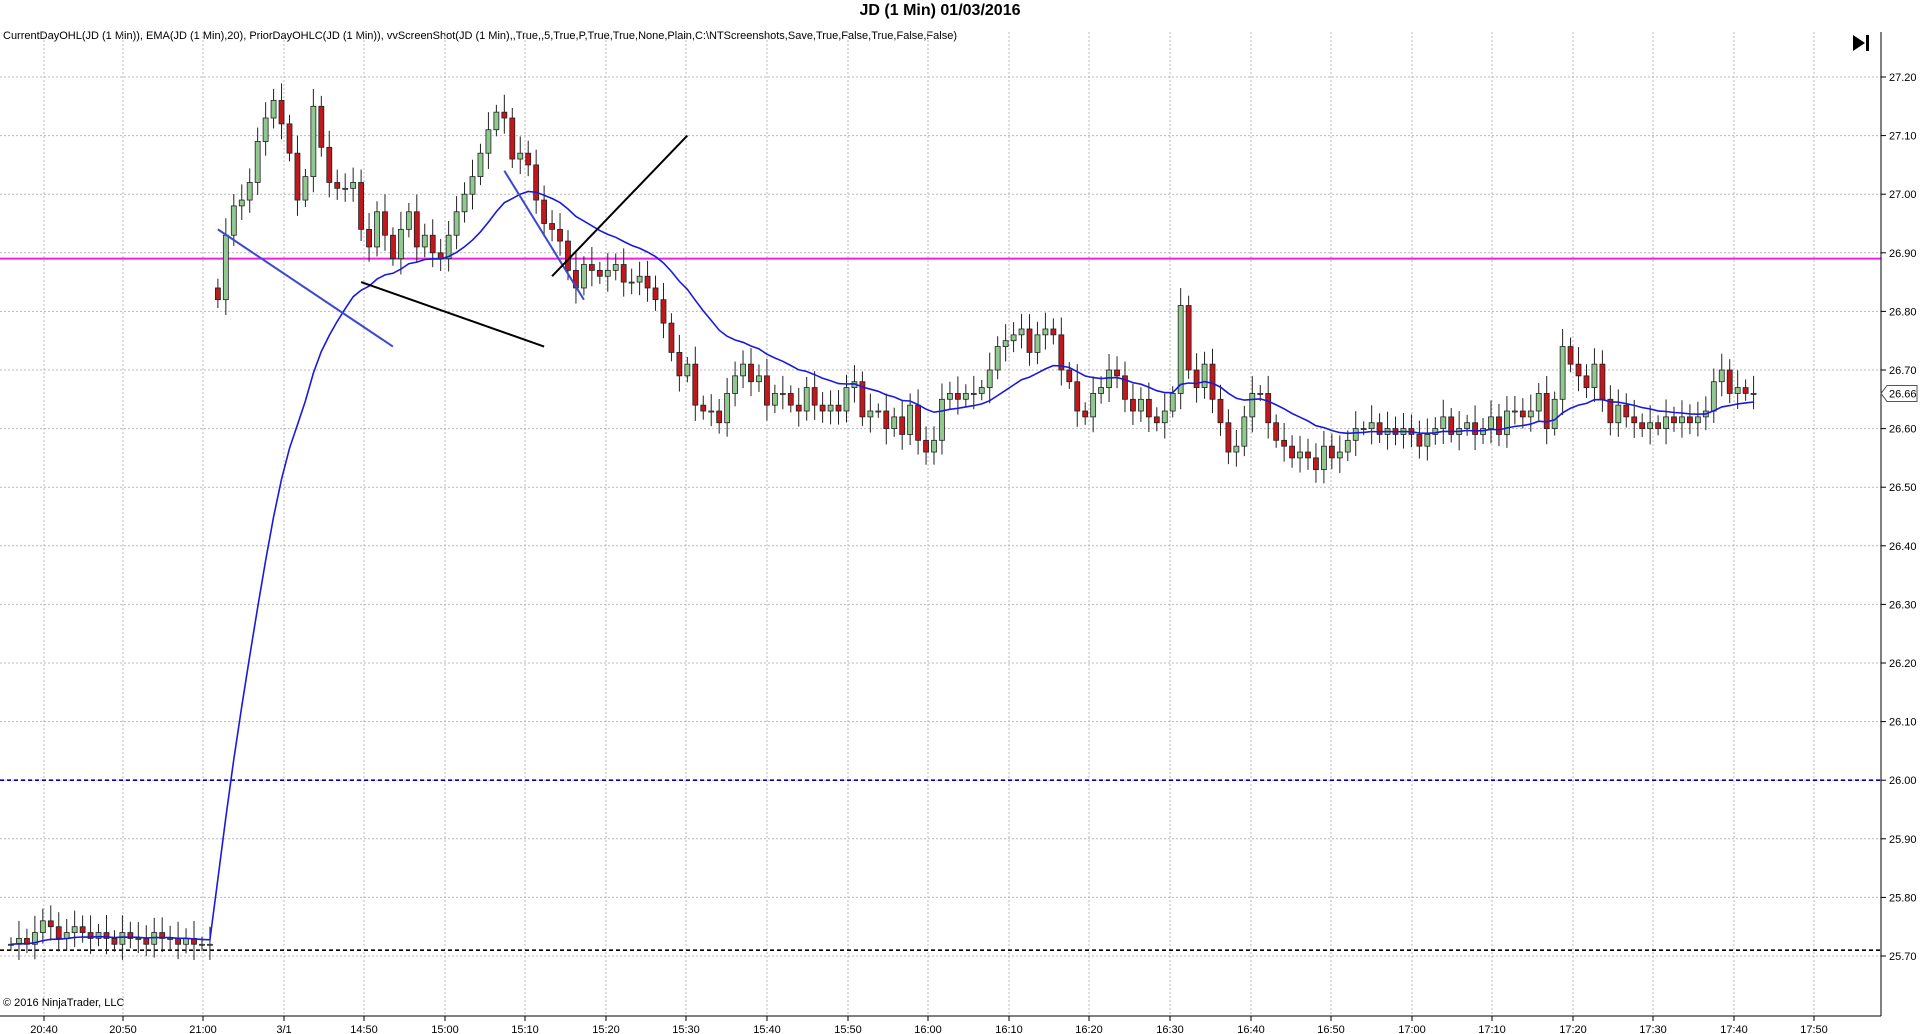 The width and height of the screenshot is (1920, 1034). Describe the element at coordinates (1903, 430) in the screenshot. I see `y-tick-label: 26.60` at that location.